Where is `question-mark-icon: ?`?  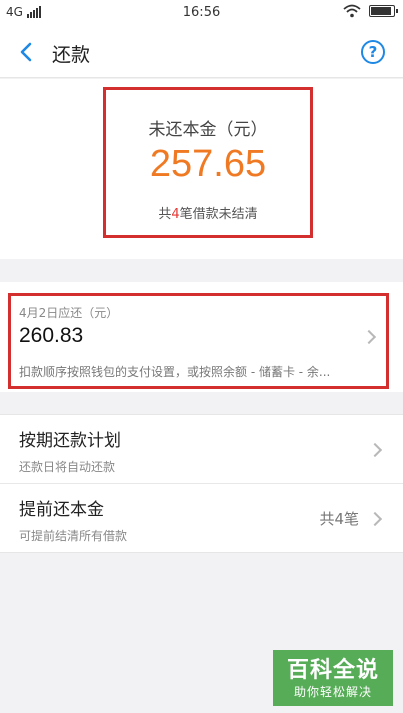
question-mark-icon: ? is located at coordinates (373, 52).